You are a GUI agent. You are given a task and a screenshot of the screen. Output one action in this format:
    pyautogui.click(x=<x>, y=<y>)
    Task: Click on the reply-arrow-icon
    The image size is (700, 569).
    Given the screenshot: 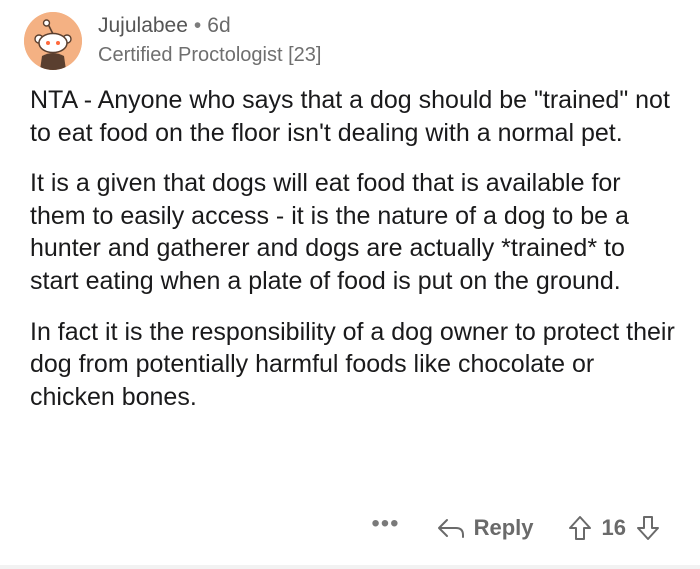 What is the action you would take?
    pyautogui.click(x=450, y=528)
    